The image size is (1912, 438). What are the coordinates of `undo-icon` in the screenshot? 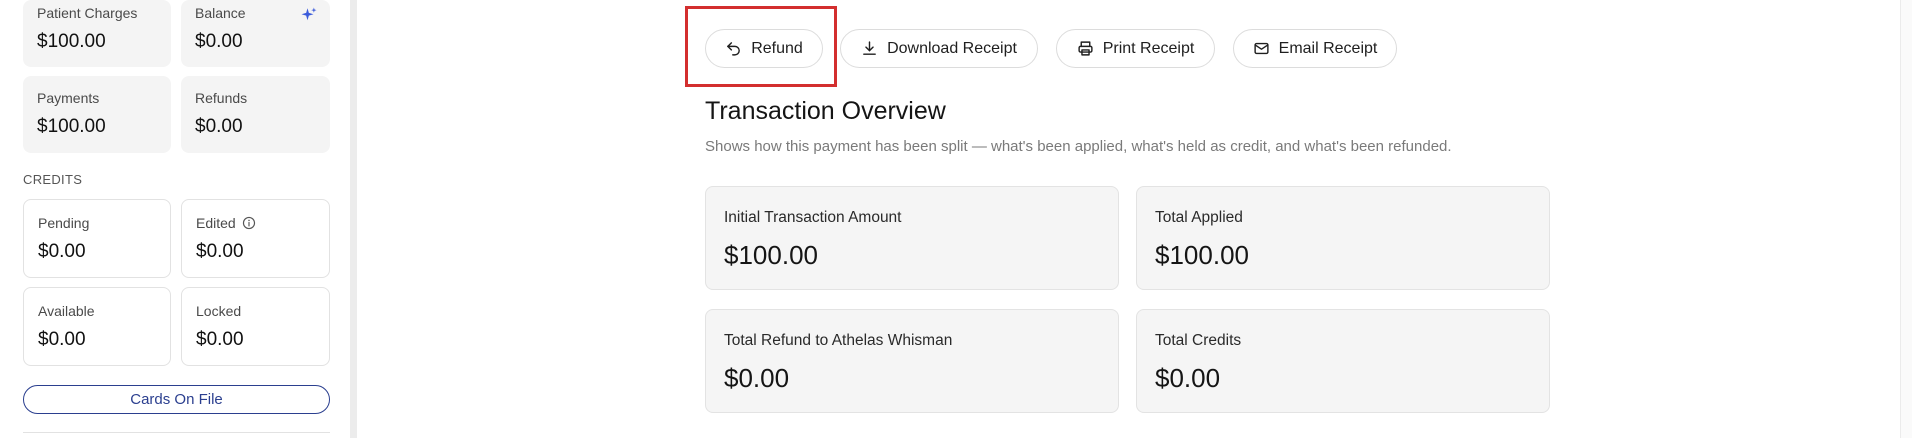 It's located at (734, 49).